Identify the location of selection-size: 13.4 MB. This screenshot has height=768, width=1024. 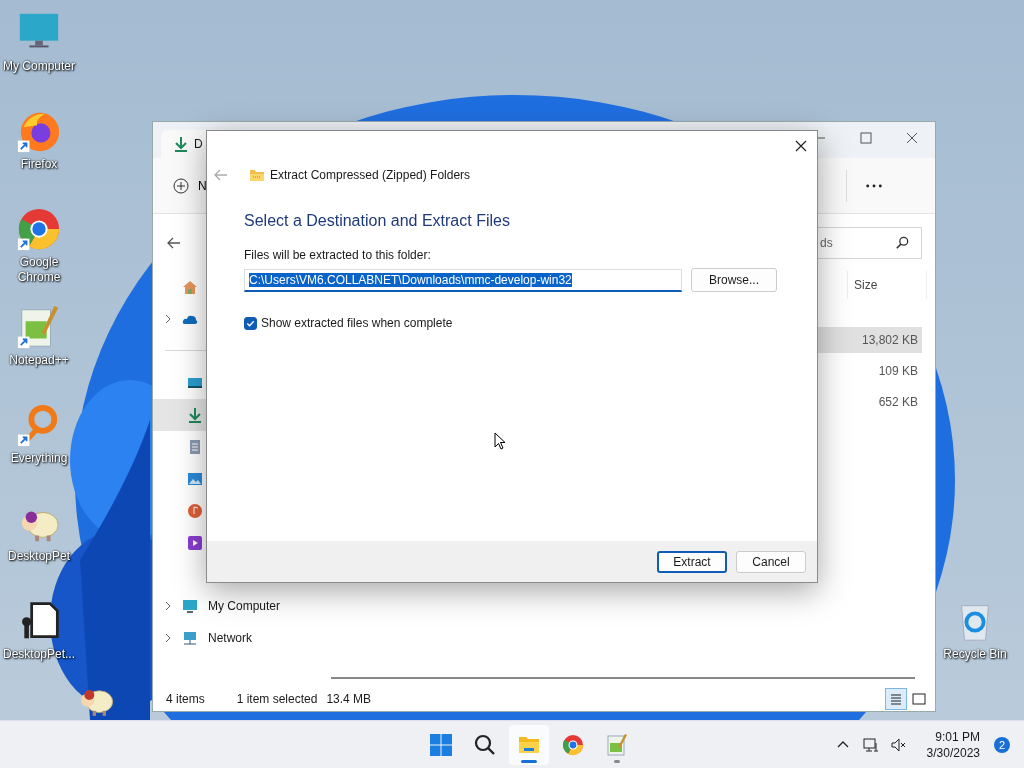
(349, 699).